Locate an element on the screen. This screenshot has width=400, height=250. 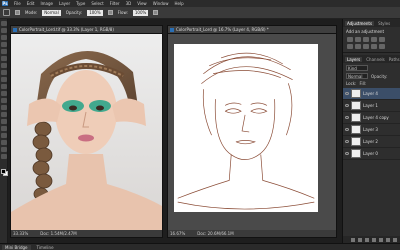
new-group-icon is located at coordinates (381, 239).